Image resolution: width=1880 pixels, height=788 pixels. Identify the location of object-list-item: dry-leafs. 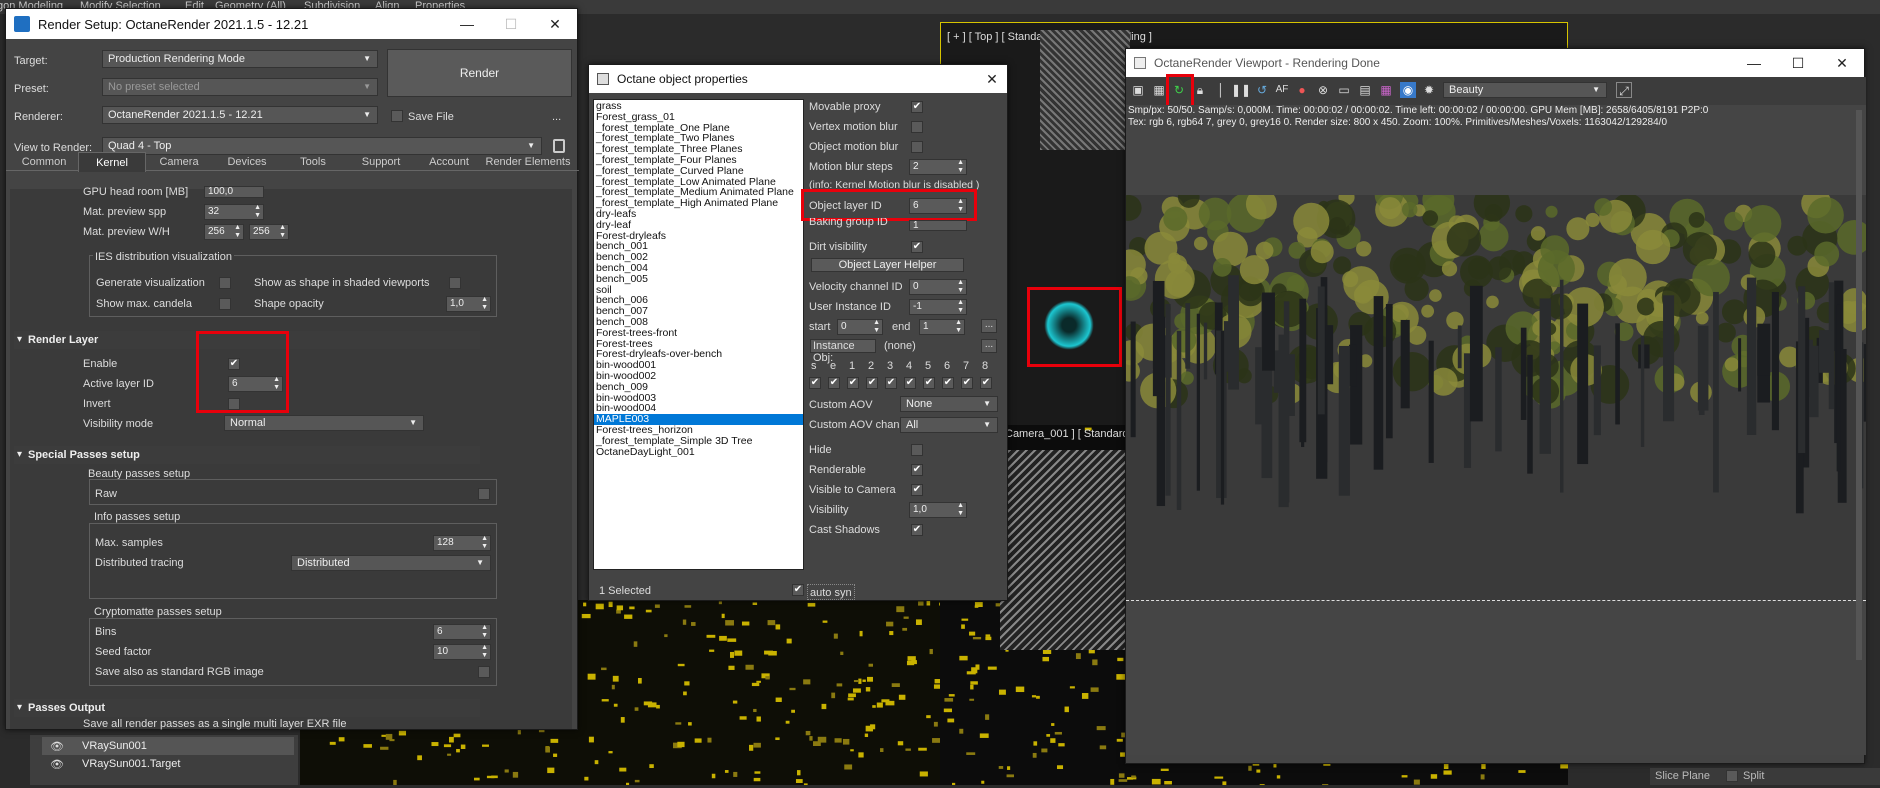
(698, 214).